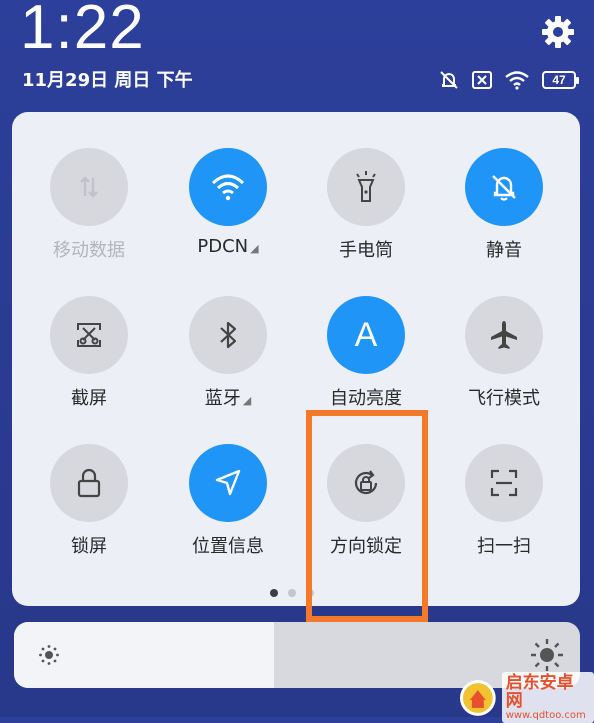 This screenshot has height=723, width=594. What do you see at coordinates (366, 398) in the screenshot?
I see `tile-auto-brightness-label: 自动亮度` at bounding box center [366, 398].